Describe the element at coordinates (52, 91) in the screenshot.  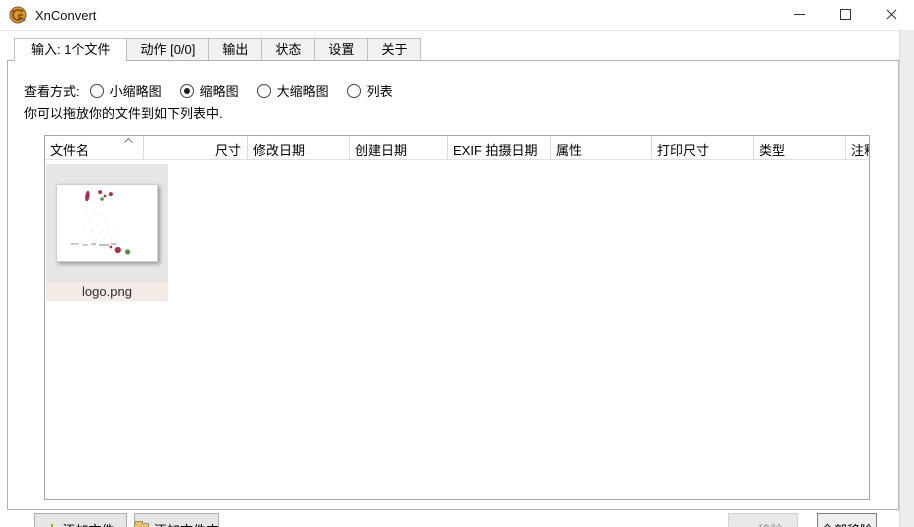
I see `view-mode-label: 查看方式:` at that location.